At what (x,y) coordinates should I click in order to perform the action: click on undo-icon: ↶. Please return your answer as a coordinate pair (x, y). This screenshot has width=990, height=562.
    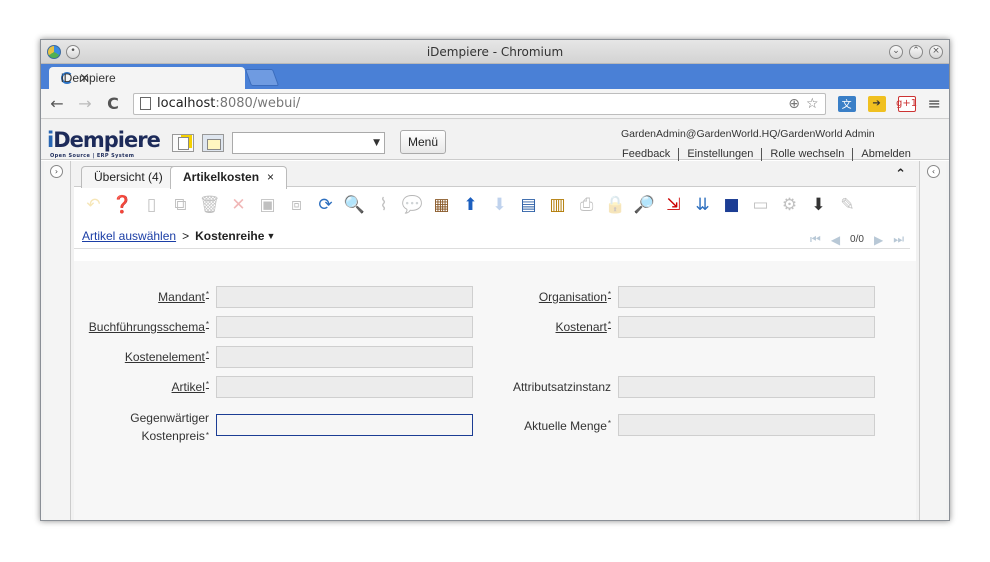
    Looking at the image, I should click on (93, 205).